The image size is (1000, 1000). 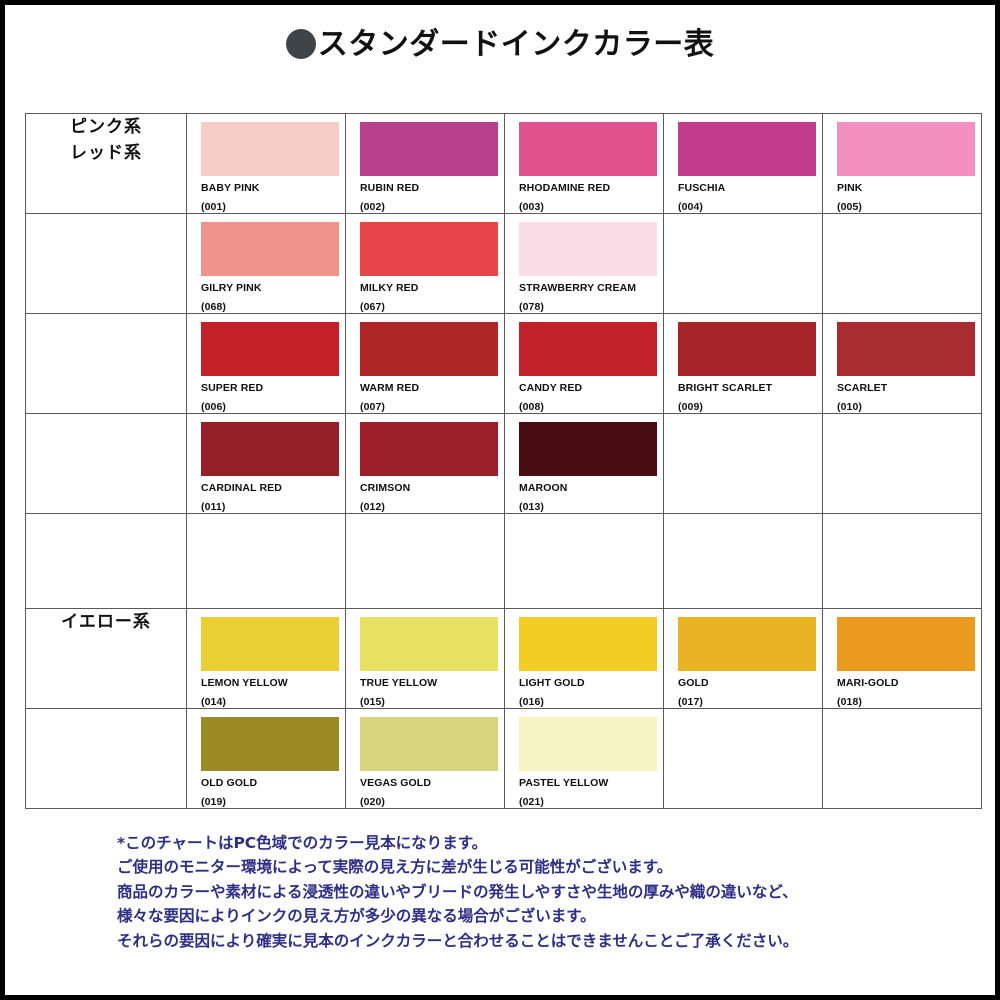 What do you see at coordinates (850, 407) in the screenshot?
I see `color-code: (010)` at bounding box center [850, 407].